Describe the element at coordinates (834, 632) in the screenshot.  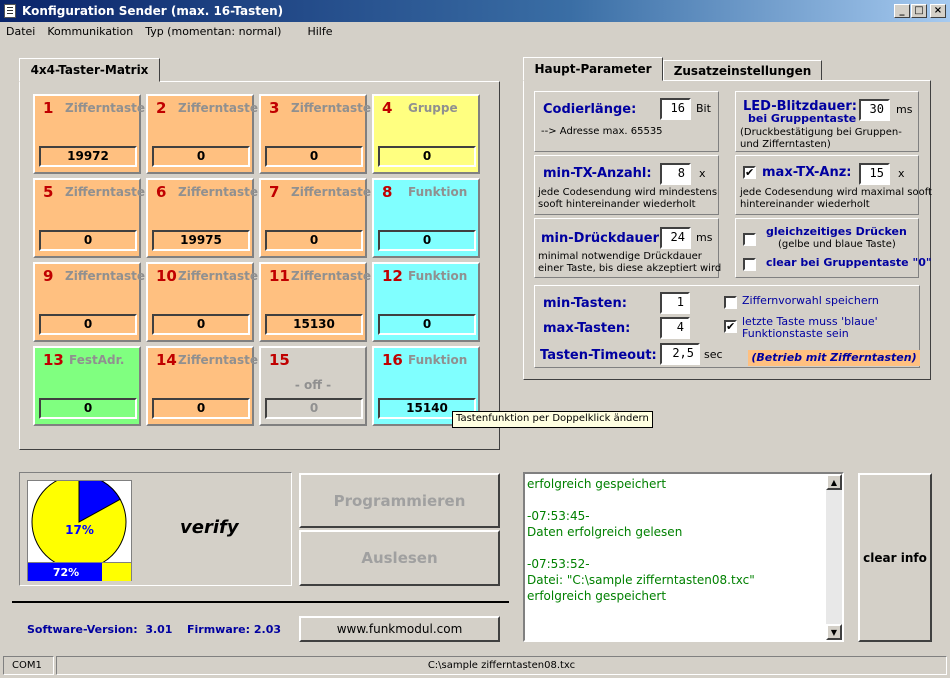
I see `scroll-down-icon: ▼` at that location.